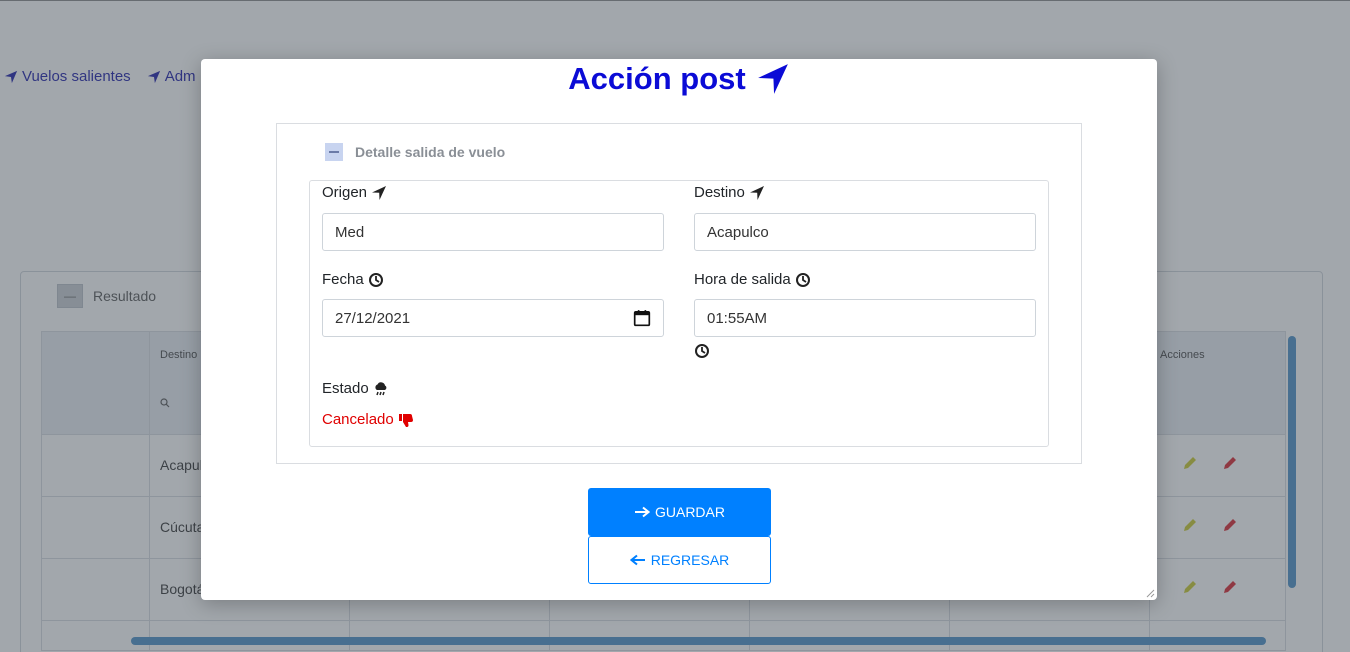 The height and width of the screenshot is (652, 1350). What do you see at coordinates (637, 560) in the screenshot?
I see `arrow-left-icon` at bounding box center [637, 560].